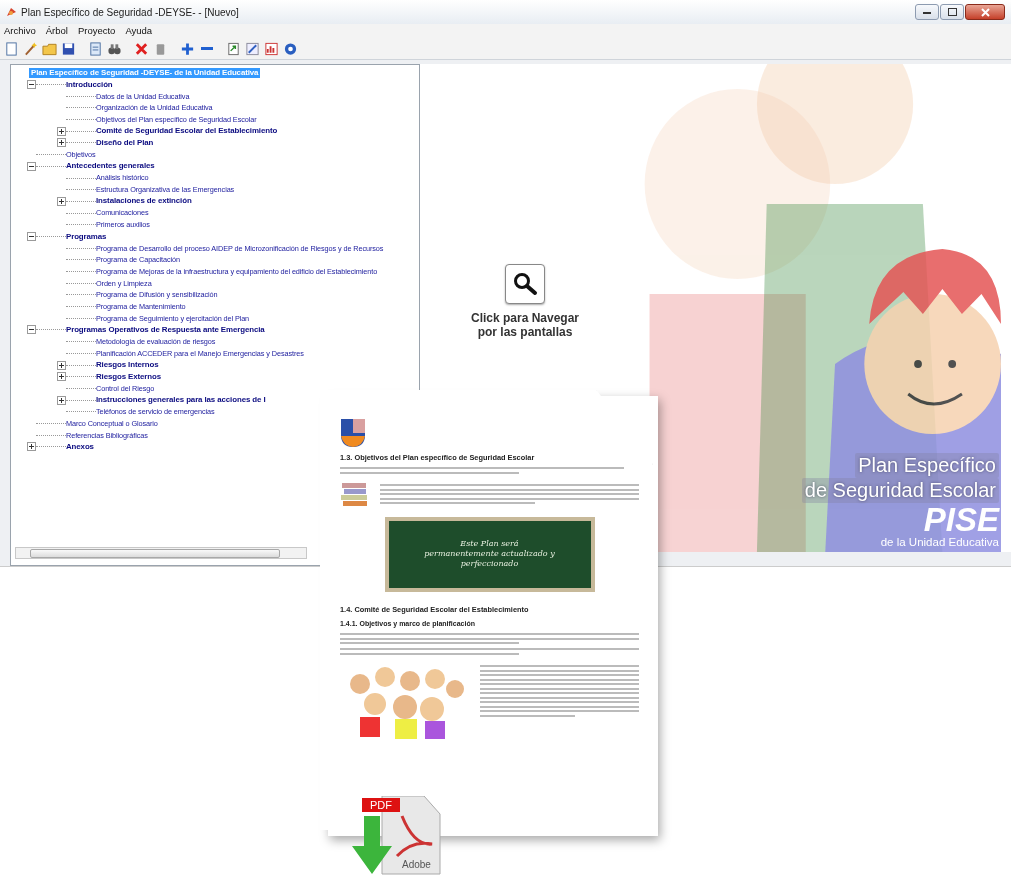 This screenshot has height=876, width=1011. I want to click on search-icon, so click(525, 284).